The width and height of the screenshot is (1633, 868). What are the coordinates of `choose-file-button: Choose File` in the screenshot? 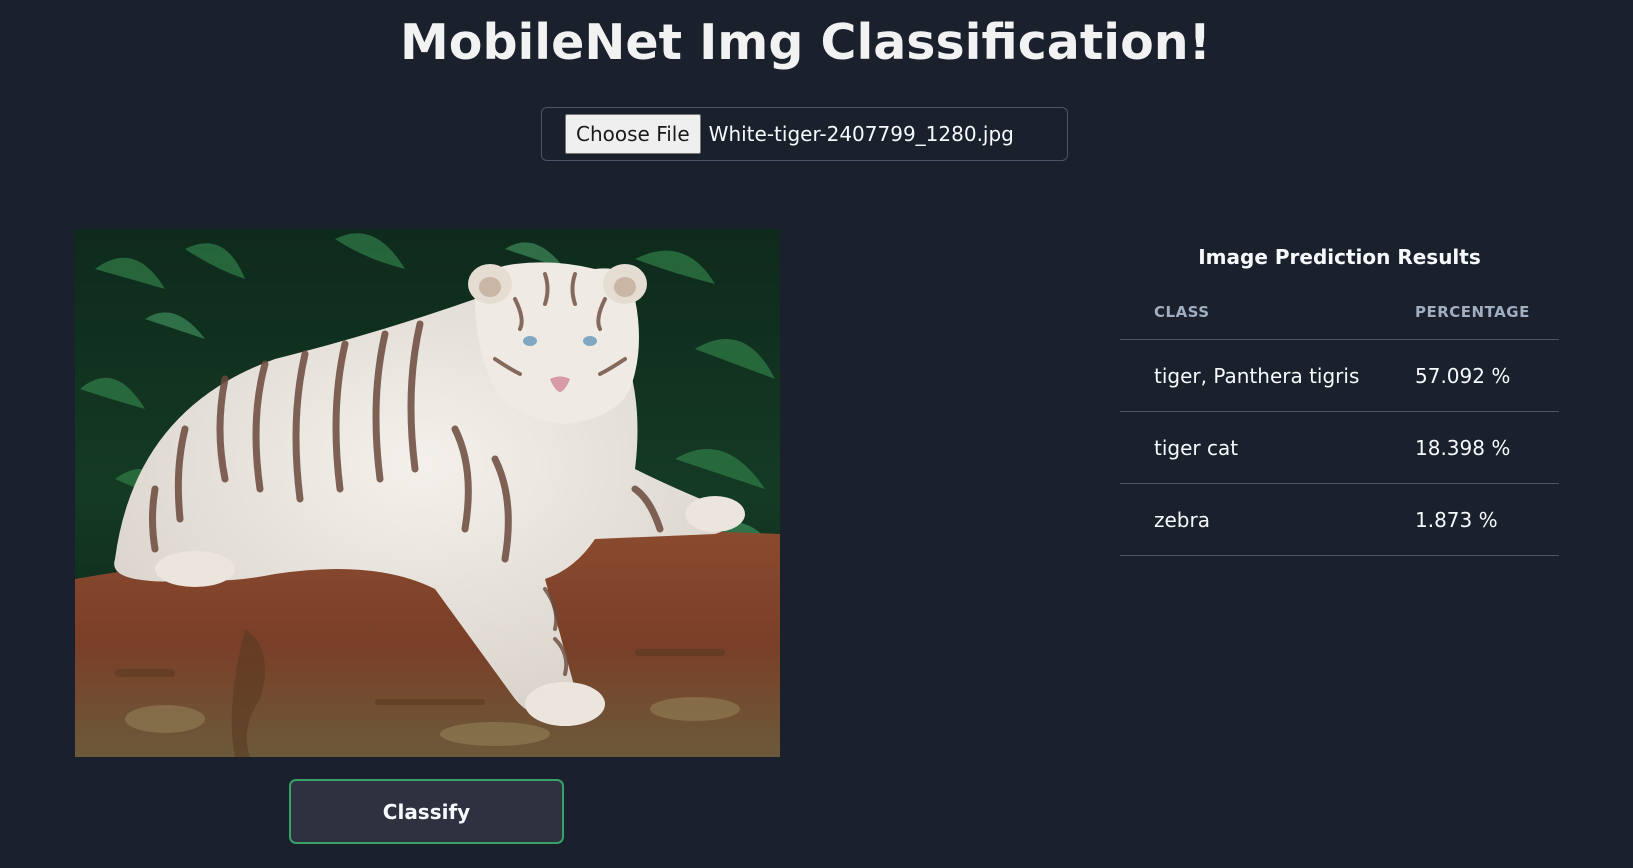 It's located at (633, 134).